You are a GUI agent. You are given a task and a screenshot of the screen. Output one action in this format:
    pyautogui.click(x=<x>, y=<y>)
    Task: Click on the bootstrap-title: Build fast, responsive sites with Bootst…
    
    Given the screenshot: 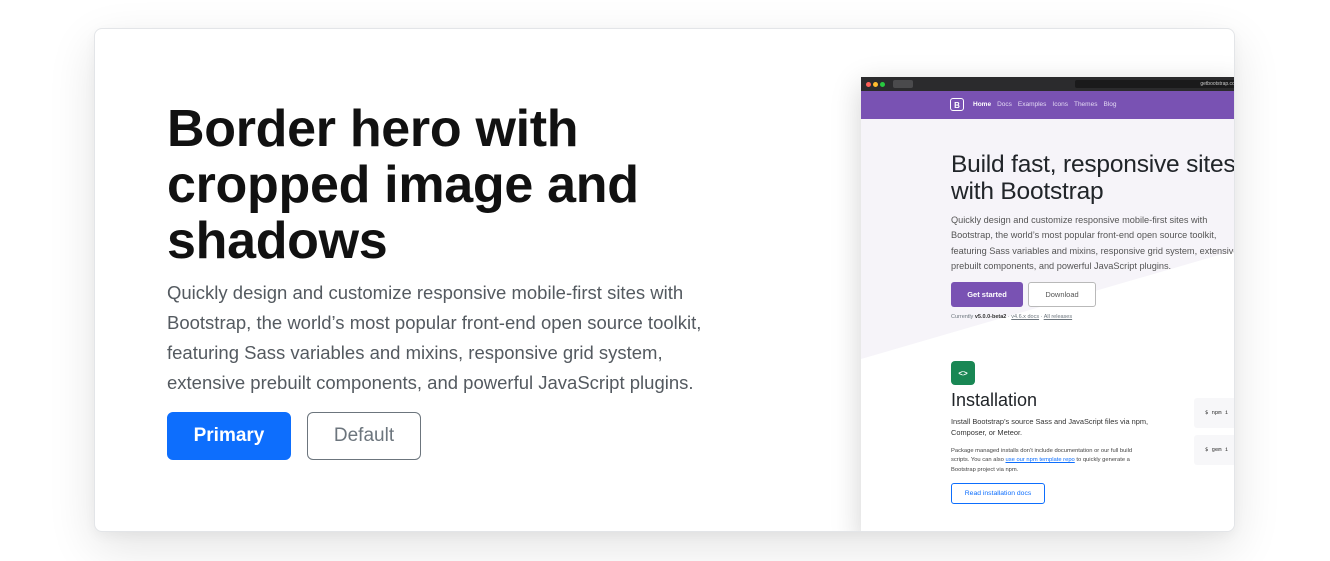 What is the action you would take?
    pyautogui.click(x=1093, y=178)
    